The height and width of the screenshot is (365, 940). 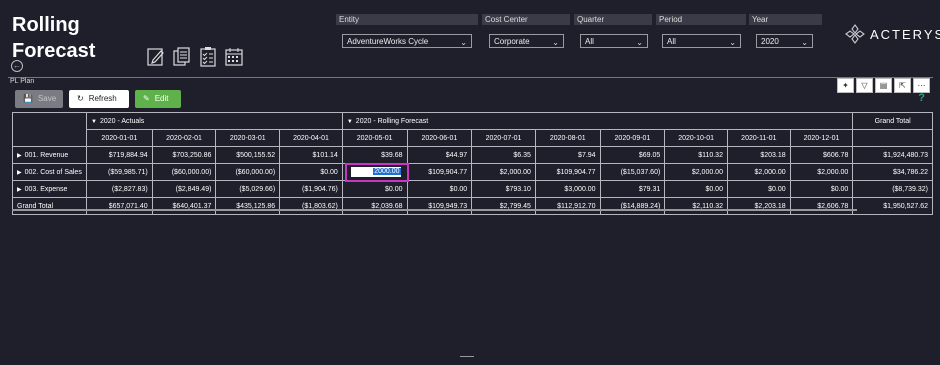 I want to click on data-cell: $3,000.00, so click(x=567, y=189).